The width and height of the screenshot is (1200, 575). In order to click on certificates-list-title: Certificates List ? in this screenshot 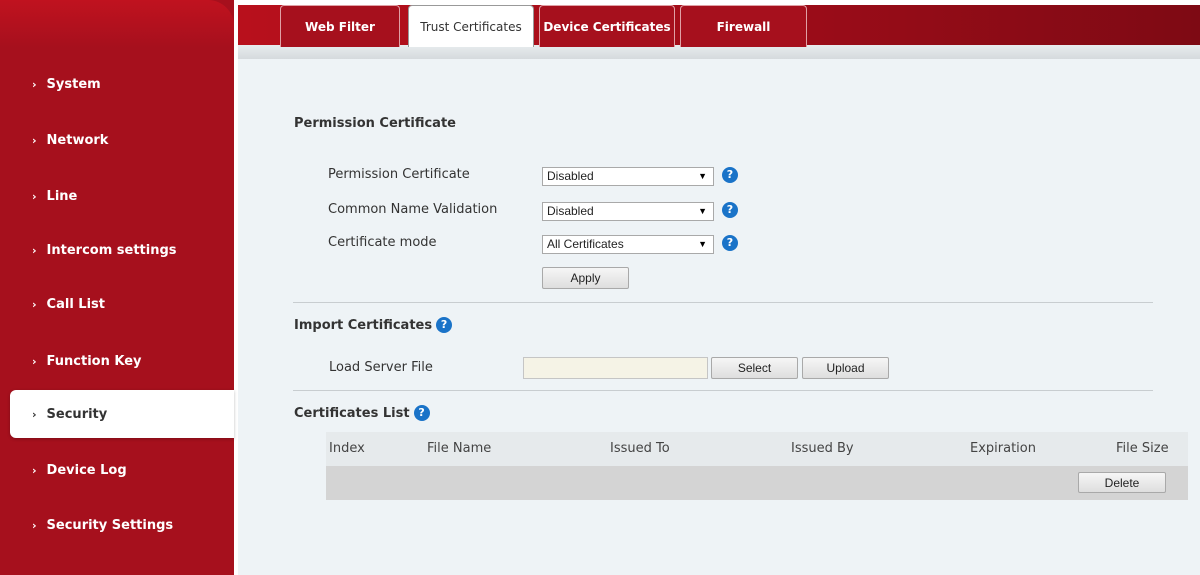, I will do `click(362, 413)`.